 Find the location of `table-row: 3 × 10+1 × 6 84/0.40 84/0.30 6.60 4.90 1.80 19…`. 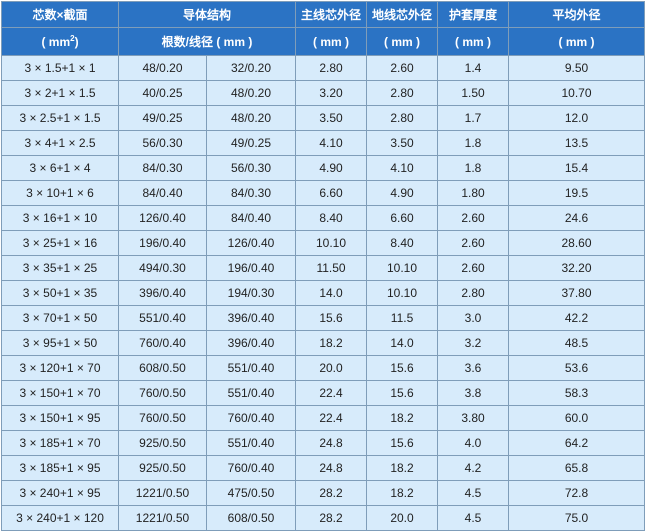

table-row: 3 × 10+1 × 6 84/0.40 84/0.30 6.60 4.90 1.80 19… is located at coordinates (323, 193).